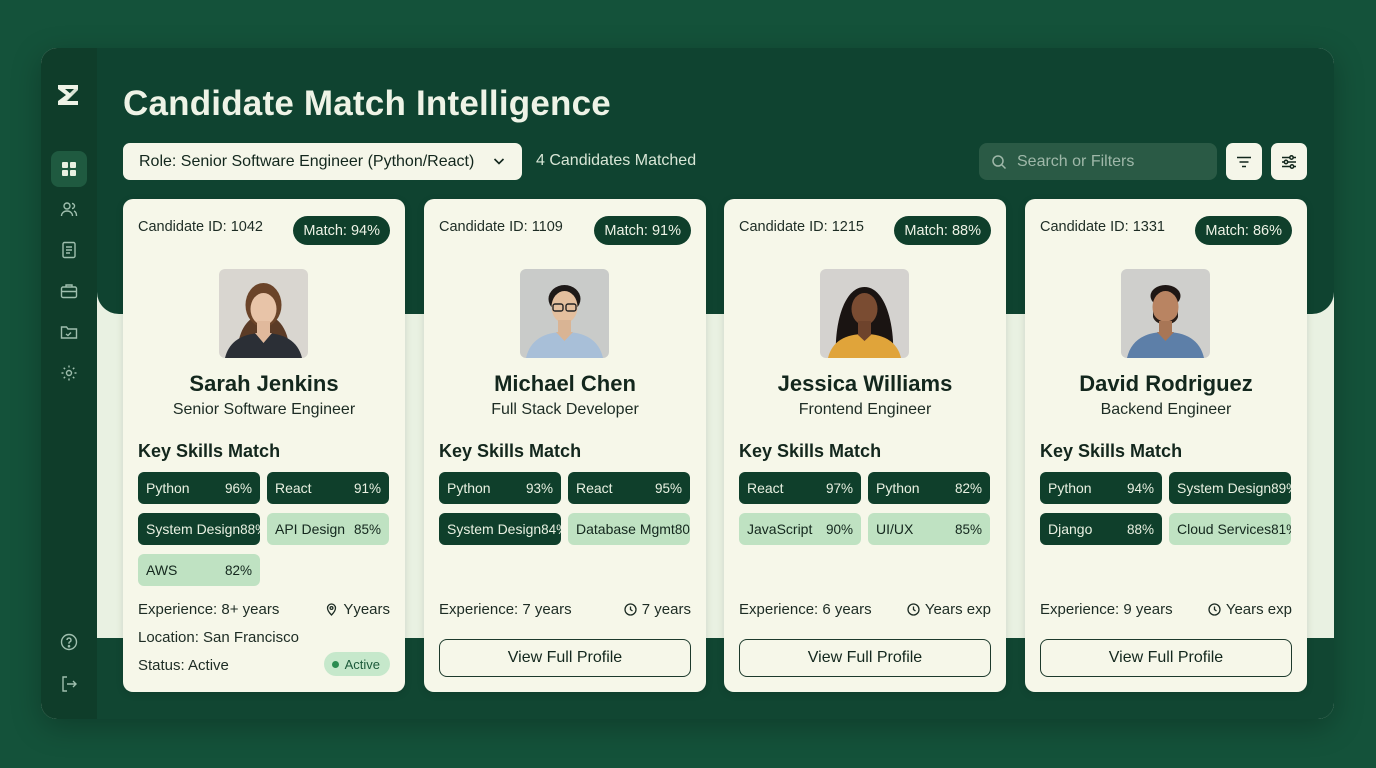 The width and height of the screenshot is (1376, 768). I want to click on dashboard-icon, so click(69, 169).